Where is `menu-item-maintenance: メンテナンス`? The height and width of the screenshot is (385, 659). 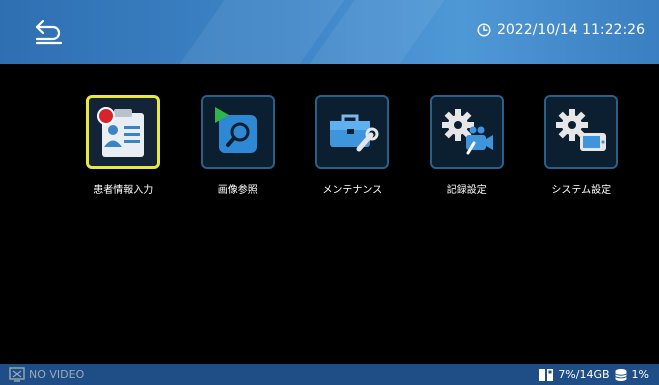 menu-item-maintenance: メンテナンス is located at coordinates (352, 145).